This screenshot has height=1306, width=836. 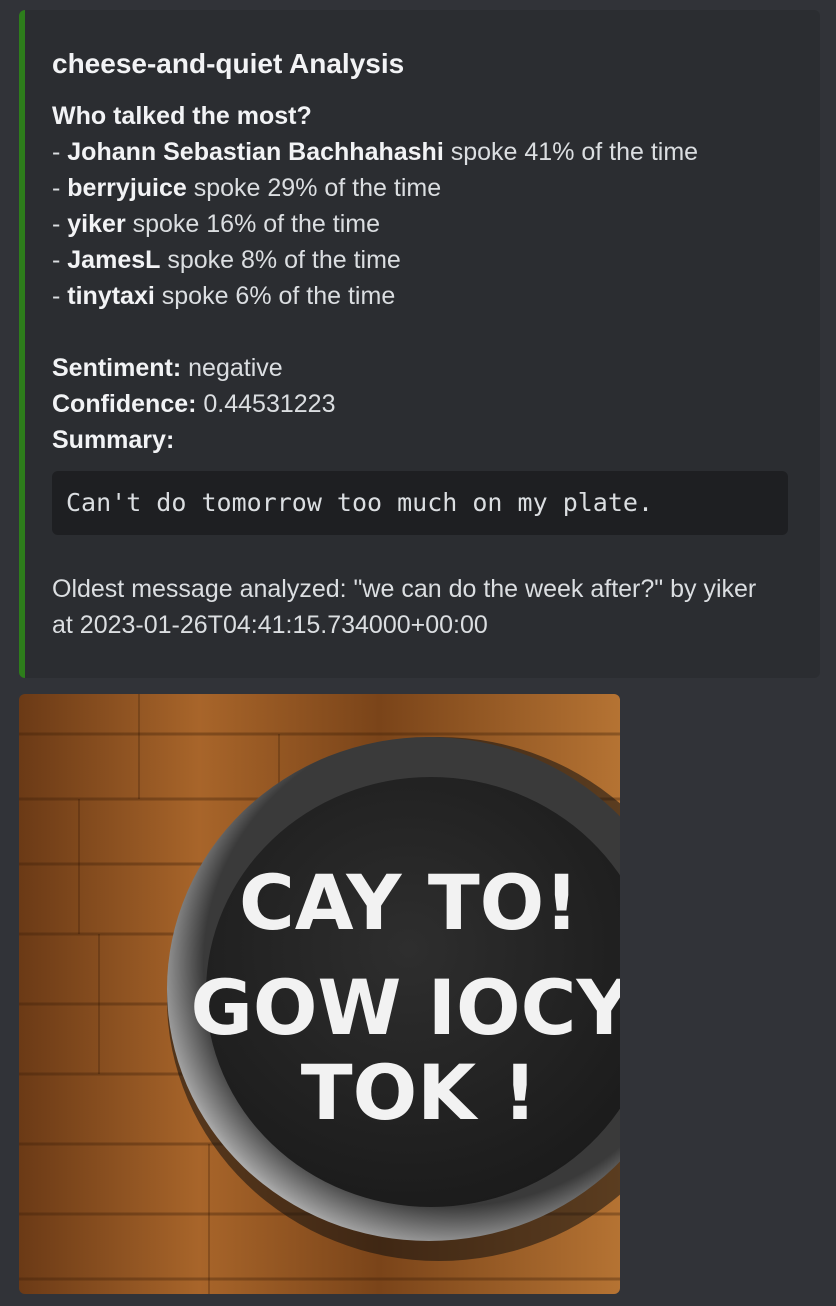 I want to click on speaker-line: - berryjuice spoke 29% of the time, so click(x=247, y=188).